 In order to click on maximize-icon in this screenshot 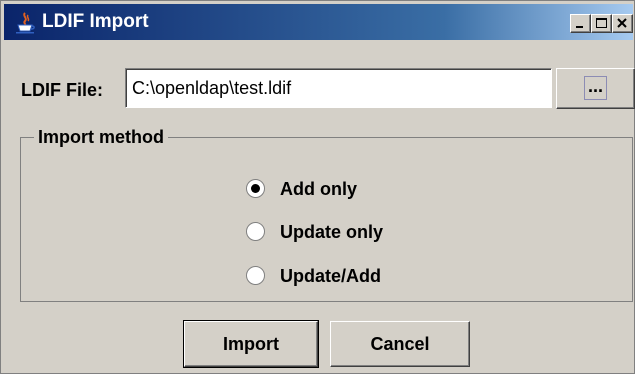, I will do `click(601, 23)`.